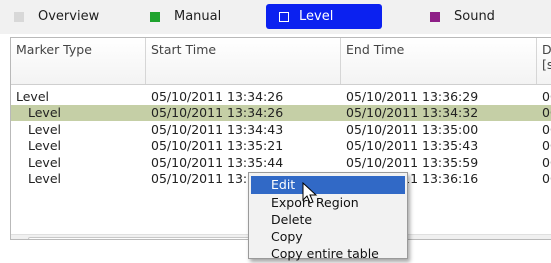 This screenshot has height=263, width=551. Describe the element at coordinates (474, 16) in the screenshot. I see `tab-sound-label: Sound` at that location.